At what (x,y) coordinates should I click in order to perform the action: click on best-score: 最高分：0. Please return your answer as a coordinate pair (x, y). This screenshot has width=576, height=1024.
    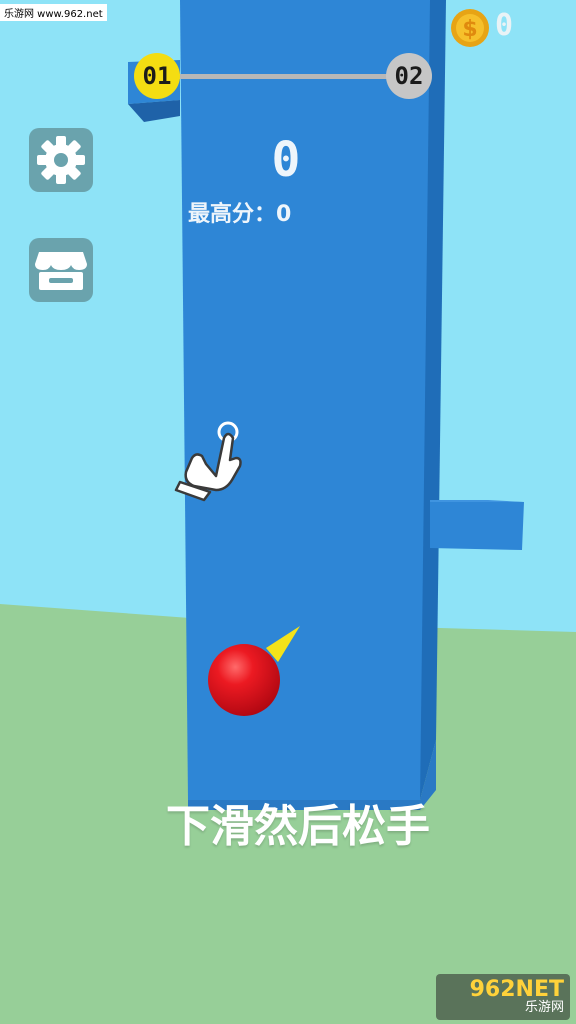
    Looking at the image, I should click on (240, 214).